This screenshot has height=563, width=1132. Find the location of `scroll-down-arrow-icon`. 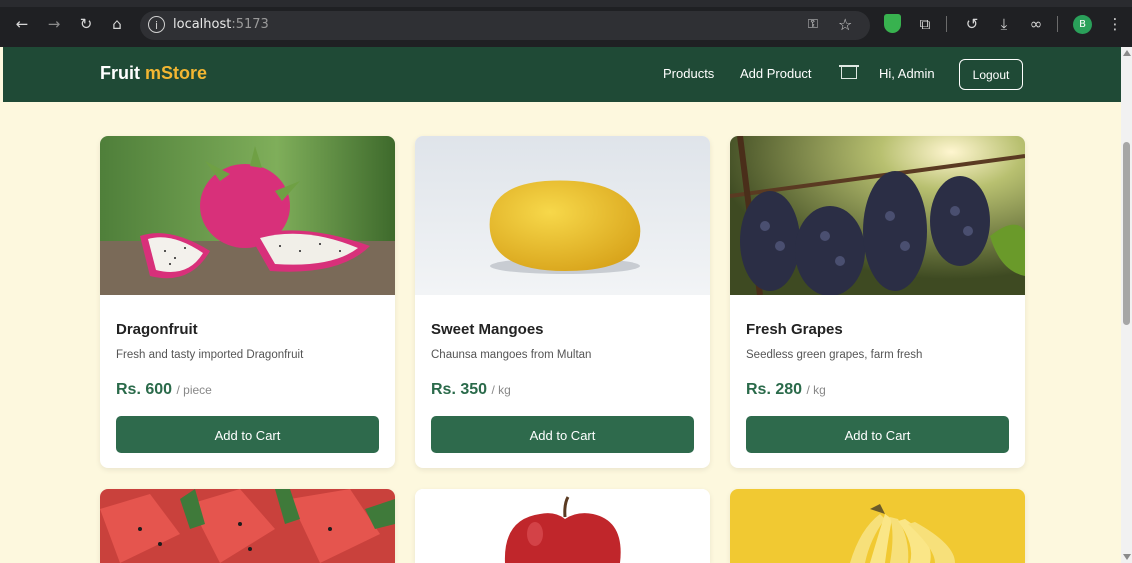

scroll-down-arrow-icon is located at coordinates (1127, 557).